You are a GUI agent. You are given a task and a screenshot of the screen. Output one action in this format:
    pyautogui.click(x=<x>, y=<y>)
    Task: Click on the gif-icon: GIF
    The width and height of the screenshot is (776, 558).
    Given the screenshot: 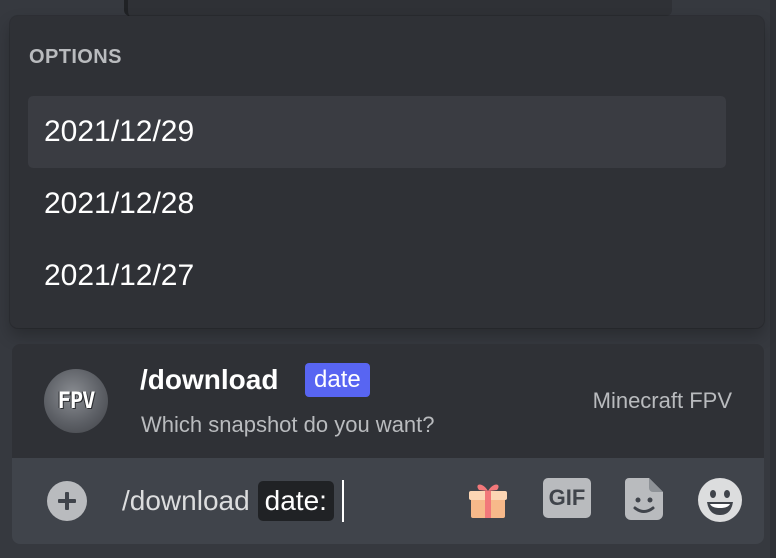 What is the action you would take?
    pyautogui.click(x=567, y=497)
    